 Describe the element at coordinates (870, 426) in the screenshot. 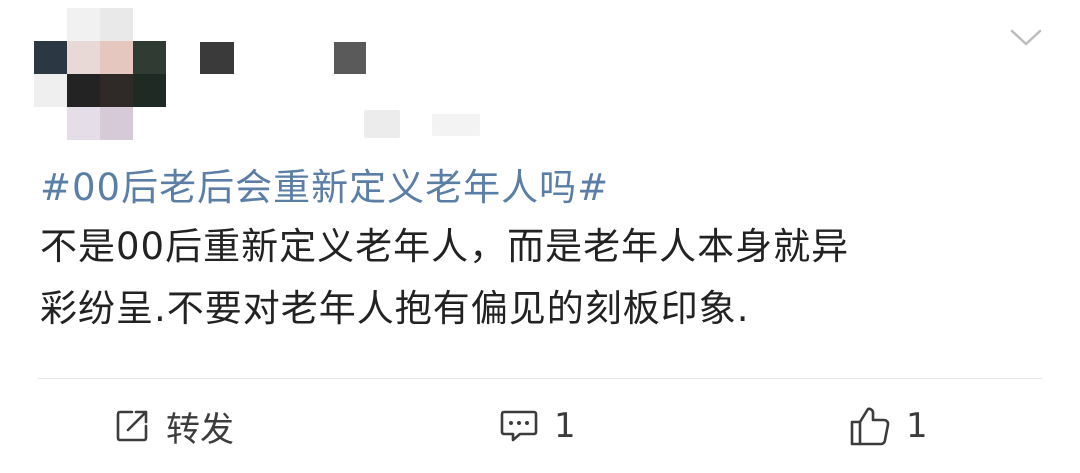

I see `thumbs-up-icon` at that location.